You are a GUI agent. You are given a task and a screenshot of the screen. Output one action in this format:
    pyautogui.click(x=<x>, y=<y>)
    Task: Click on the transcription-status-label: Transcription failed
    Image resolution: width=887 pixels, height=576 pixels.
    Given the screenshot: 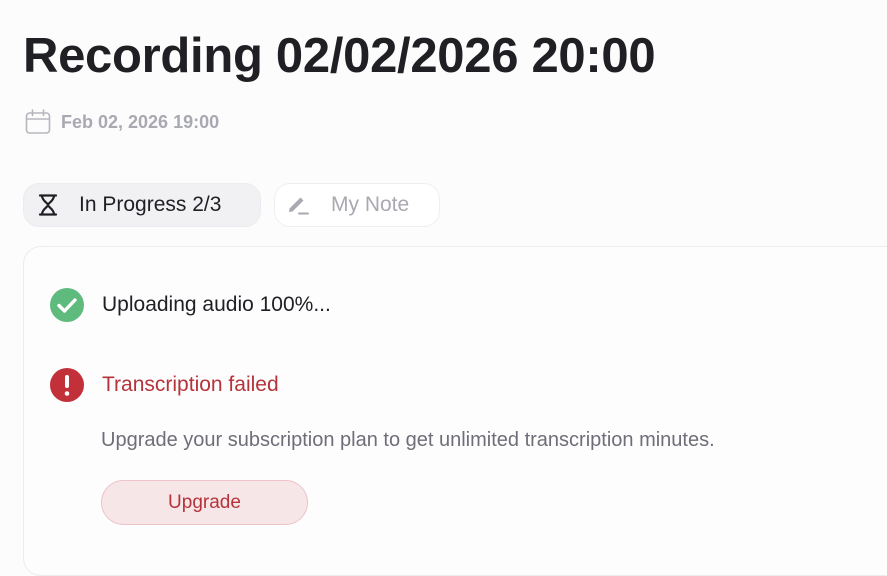 What is the action you would take?
    pyautogui.click(x=190, y=384)
    